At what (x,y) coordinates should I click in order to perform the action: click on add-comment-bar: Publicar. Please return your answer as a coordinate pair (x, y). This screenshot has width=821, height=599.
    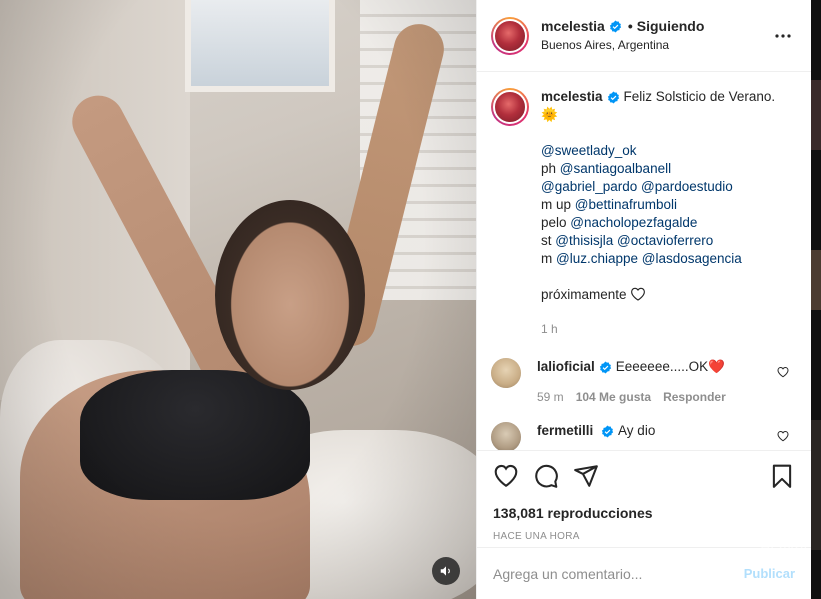
    Looking at the image, I should click on (644, 573).